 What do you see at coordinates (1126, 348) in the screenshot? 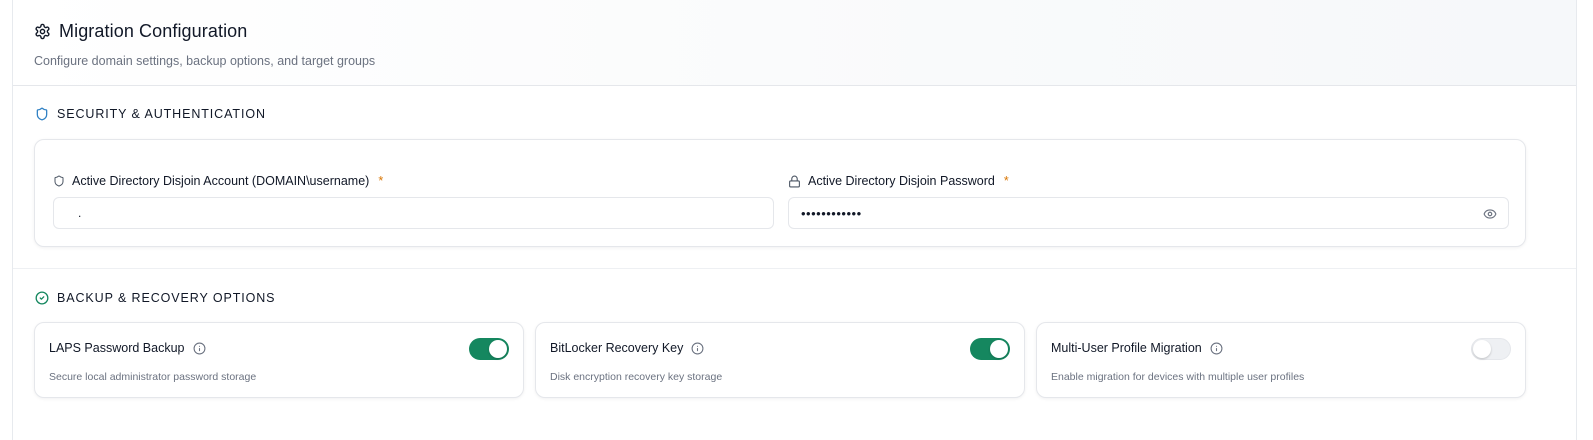
I see `option-title: Multi-User Profile Migration` at bounding box center [1126, 348].